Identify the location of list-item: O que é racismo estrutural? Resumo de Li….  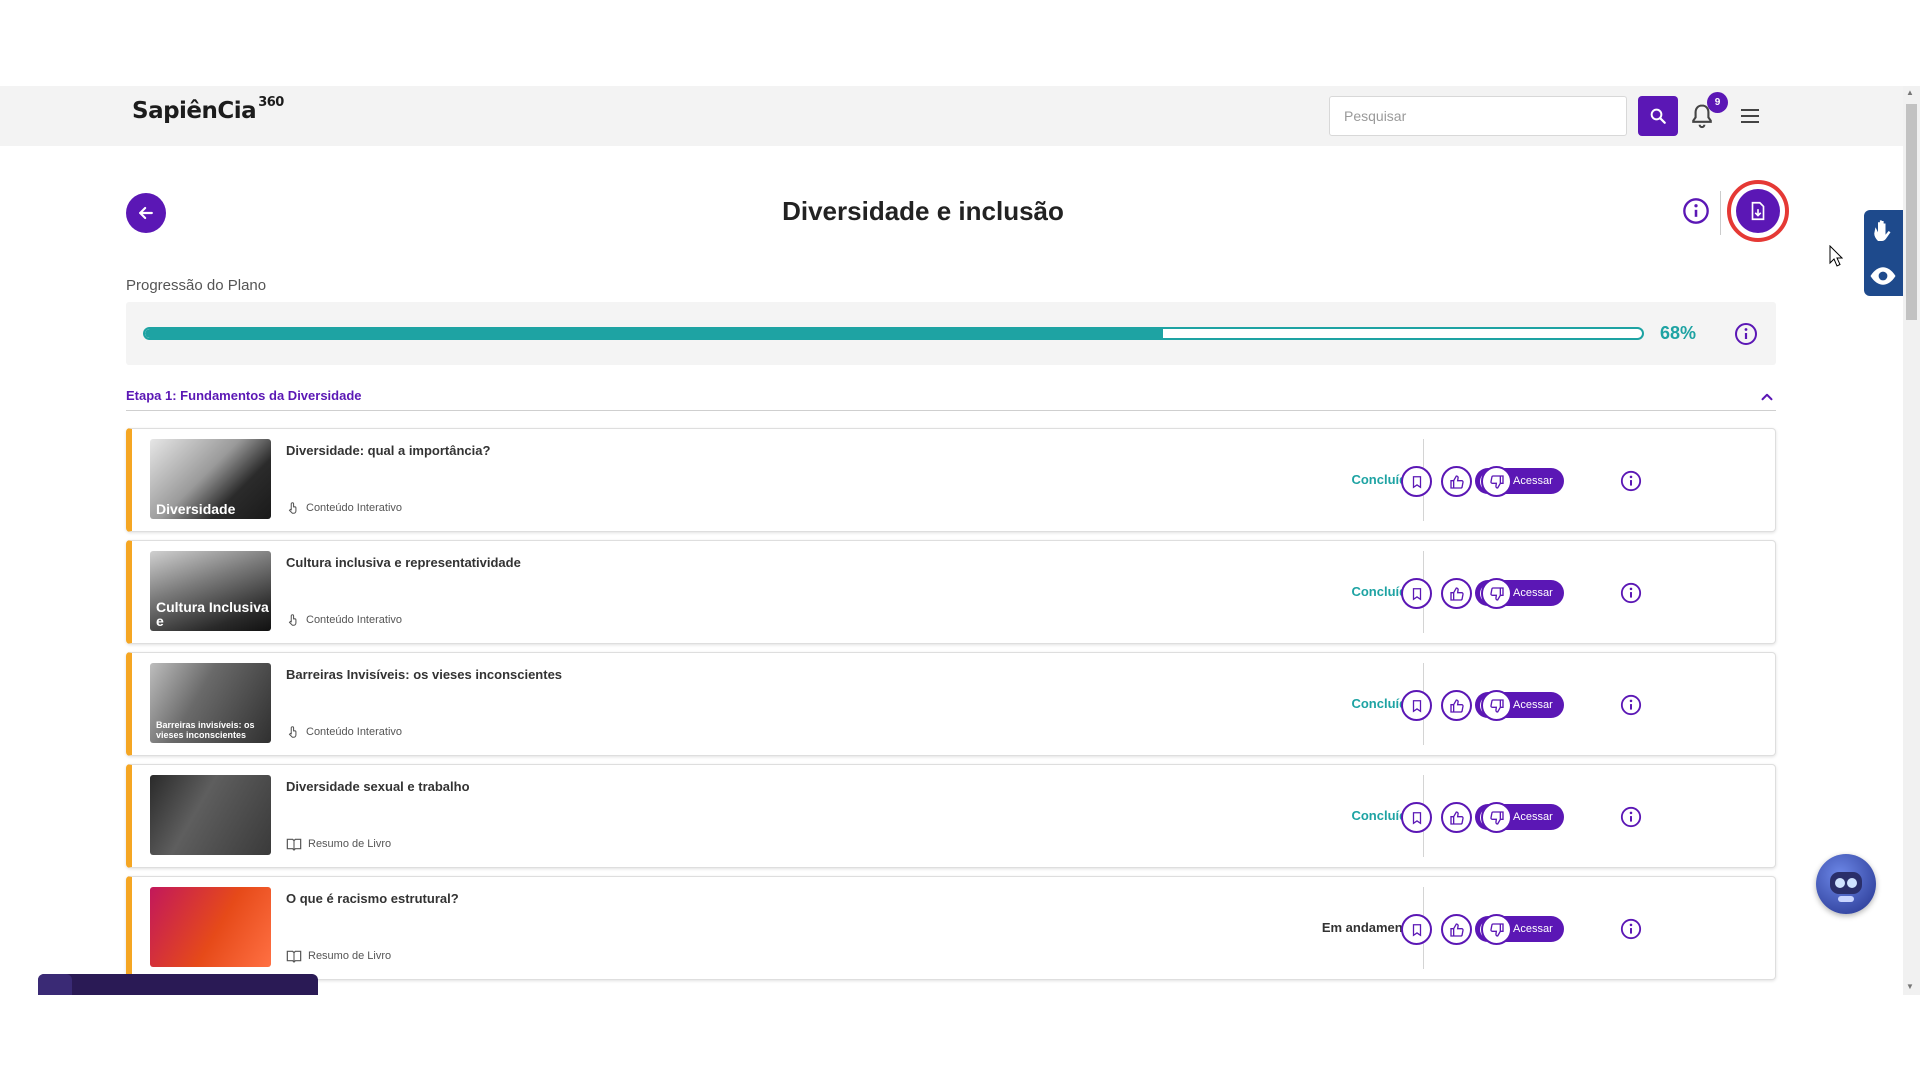
(951, 928).